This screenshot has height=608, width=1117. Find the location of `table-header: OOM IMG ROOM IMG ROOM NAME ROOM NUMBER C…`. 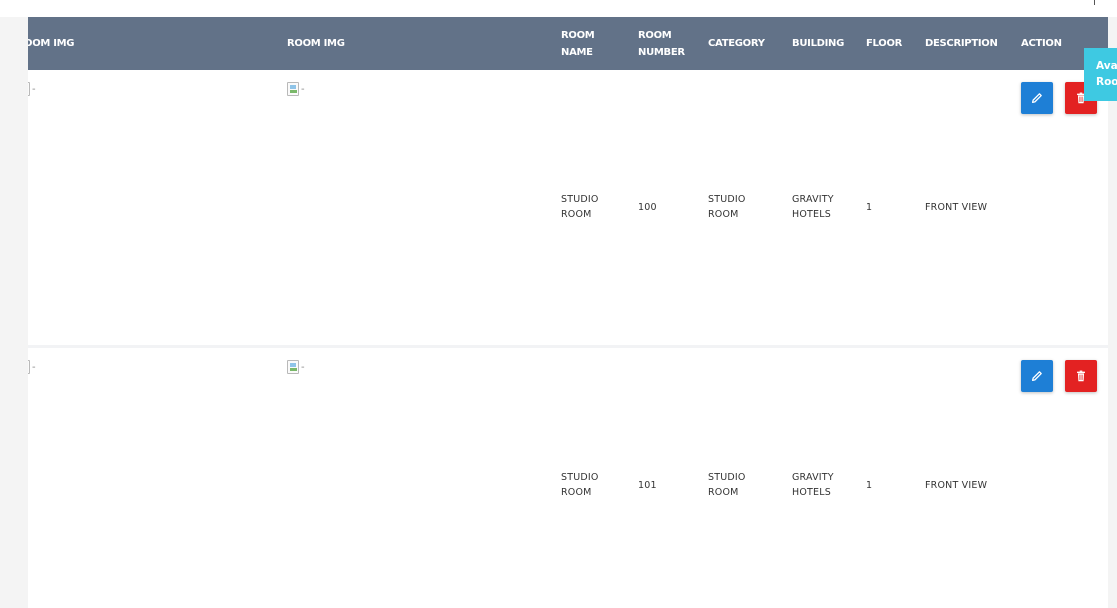

table-header: OOM IMG ROOM IMG ROOM NAME ROOM NUMBER C… is located at coordinates (568, 43).